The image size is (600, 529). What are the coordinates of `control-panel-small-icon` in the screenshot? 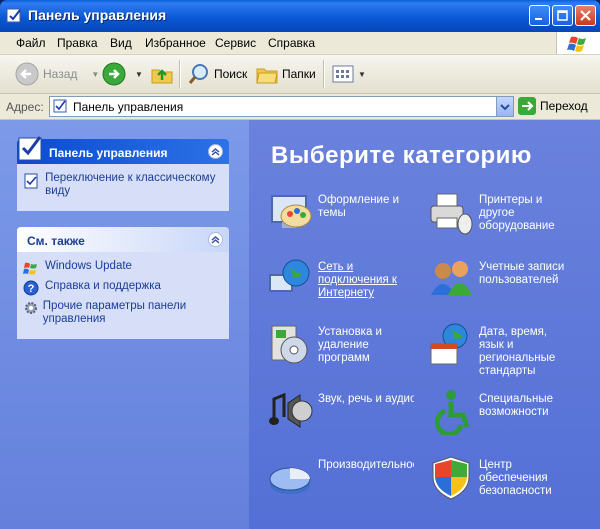 It's located at (60, 106).